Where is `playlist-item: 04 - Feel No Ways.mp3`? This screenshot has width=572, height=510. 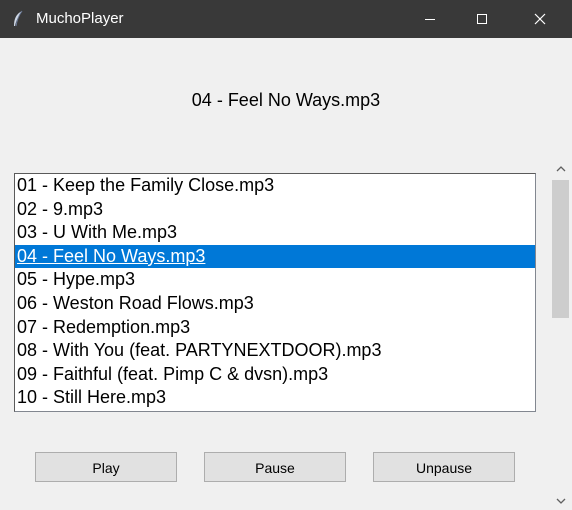 playlist-item: 04 - Feel No Ways.mp3 is located at coordinates (275, 256).